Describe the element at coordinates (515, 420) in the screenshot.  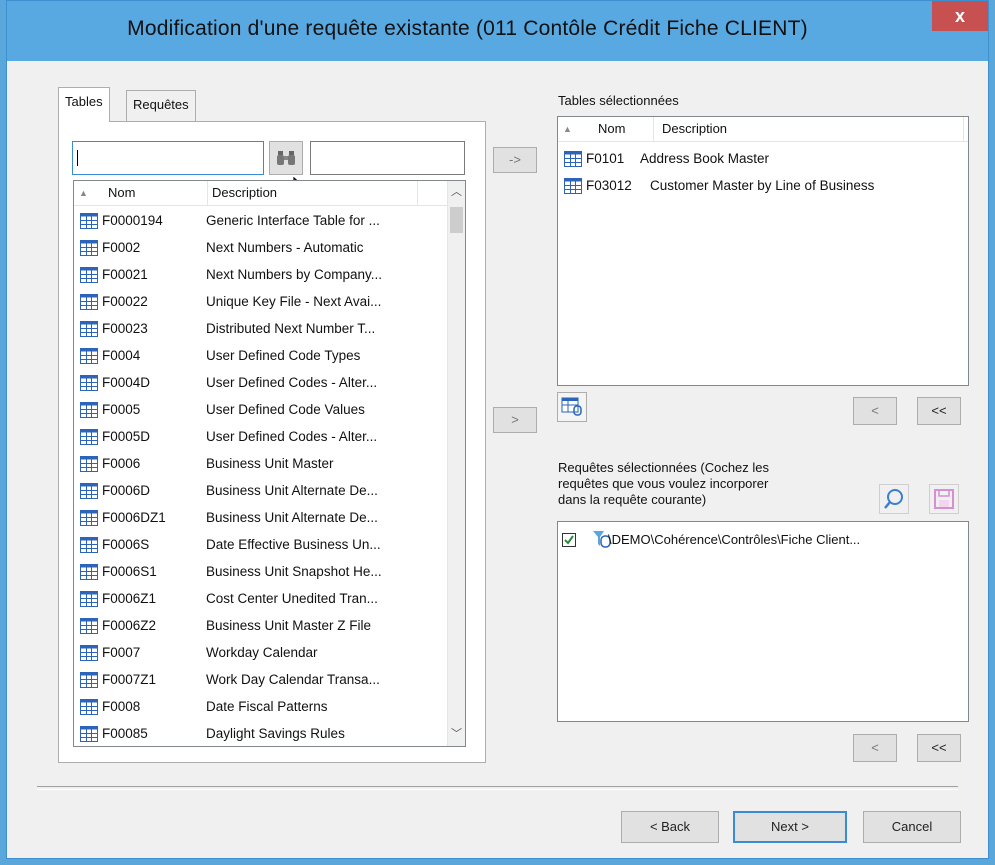
I see `add-query-button: >` at that location.